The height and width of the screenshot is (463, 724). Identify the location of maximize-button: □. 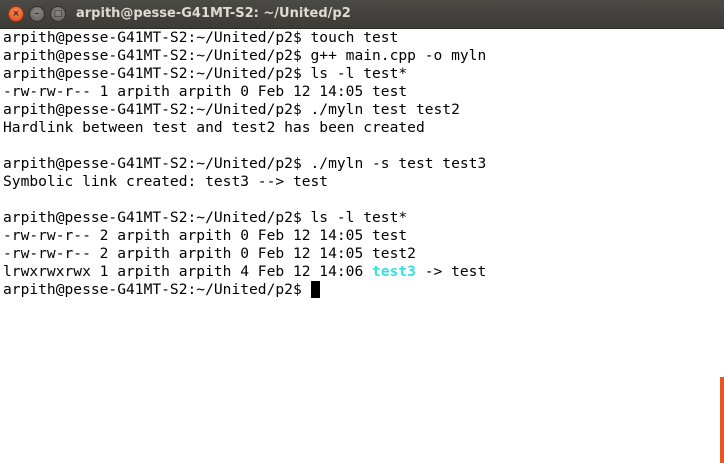
(58, 14).